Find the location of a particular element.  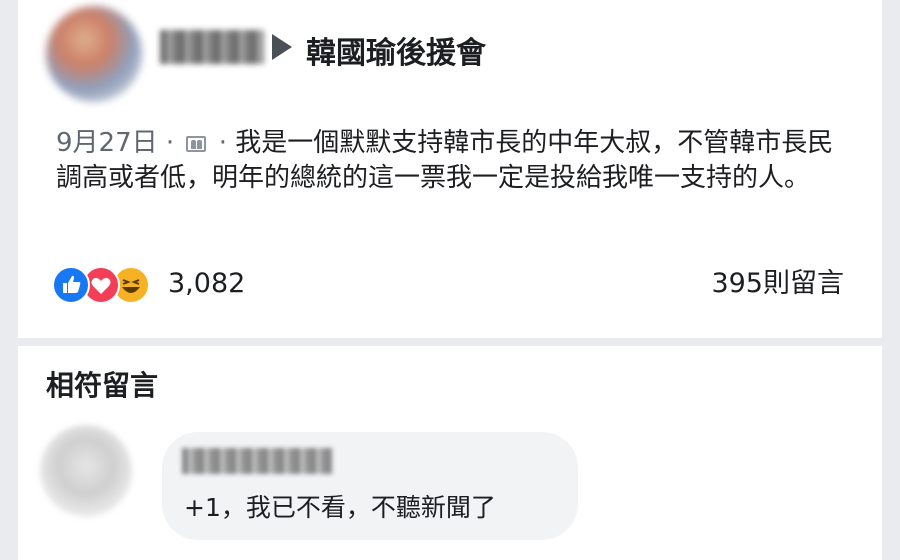

like-icon is located at coordinates (71, 285).